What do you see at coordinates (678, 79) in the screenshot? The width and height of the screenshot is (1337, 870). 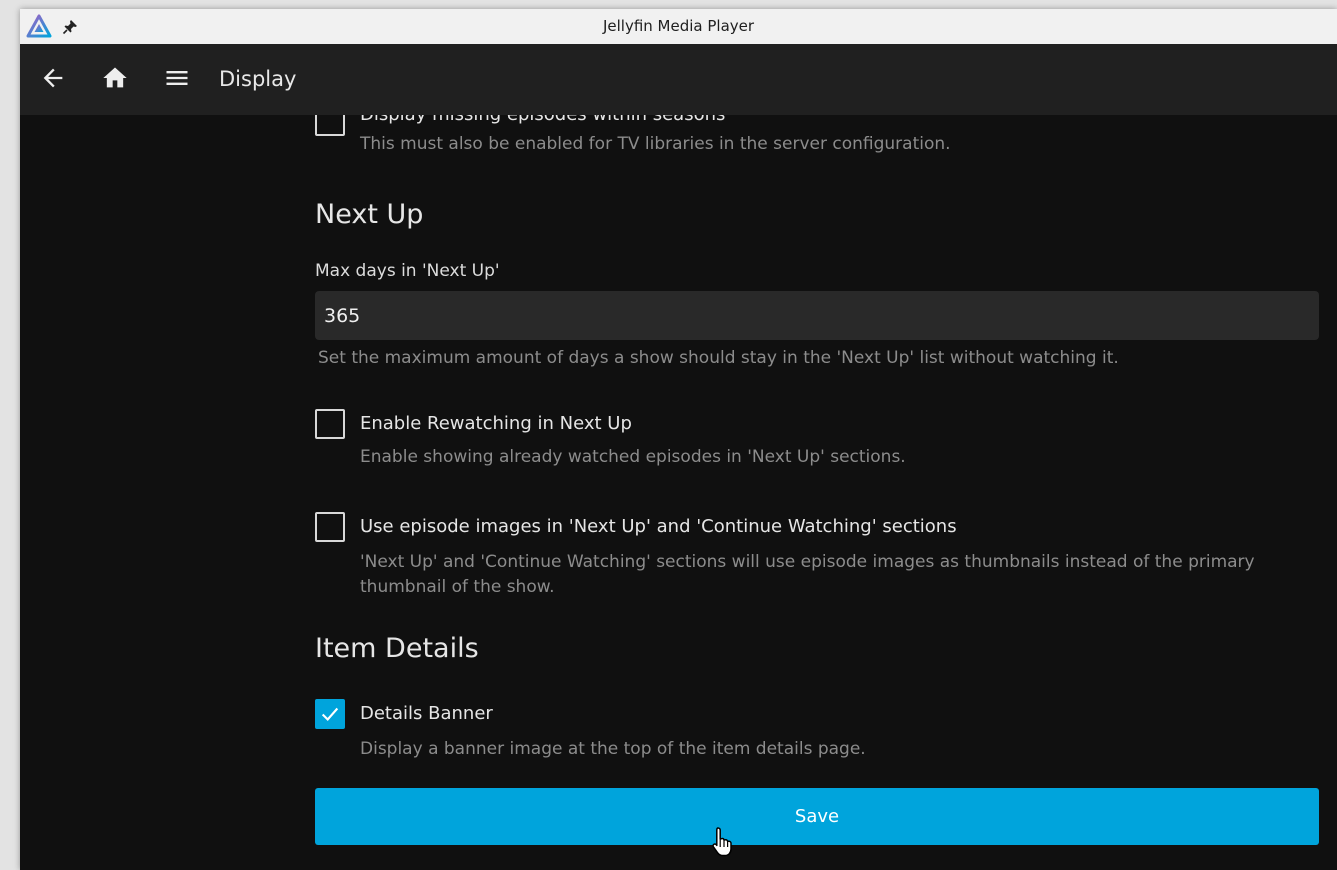 I see `app-header: Display` at bounding box center [678, 79].